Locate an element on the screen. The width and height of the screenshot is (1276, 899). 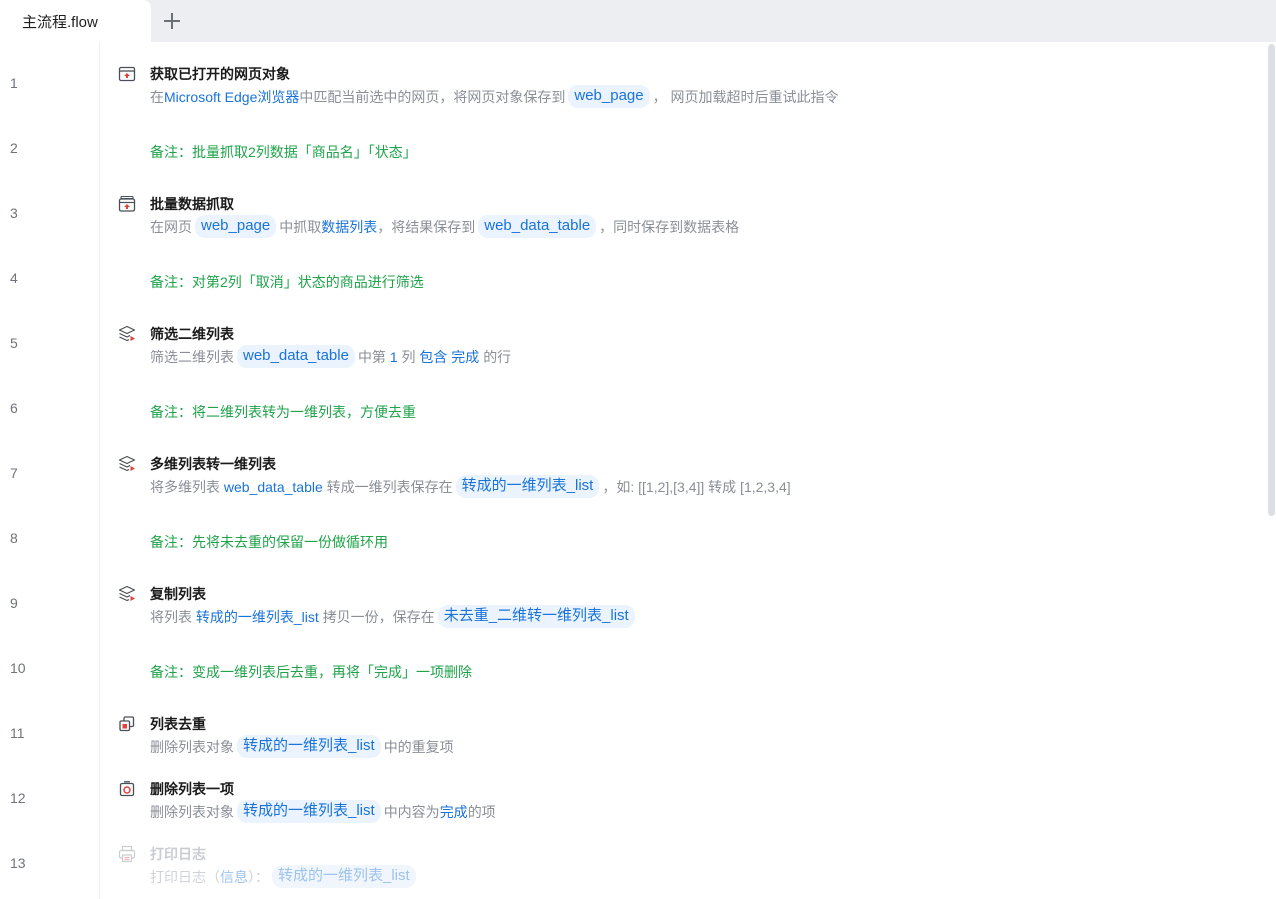
desc-text: 中内容为 is located at coordinates (411, 811).